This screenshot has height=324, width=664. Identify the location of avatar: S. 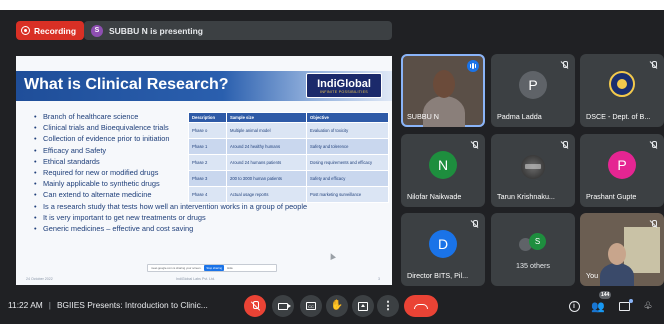
(537, 241).